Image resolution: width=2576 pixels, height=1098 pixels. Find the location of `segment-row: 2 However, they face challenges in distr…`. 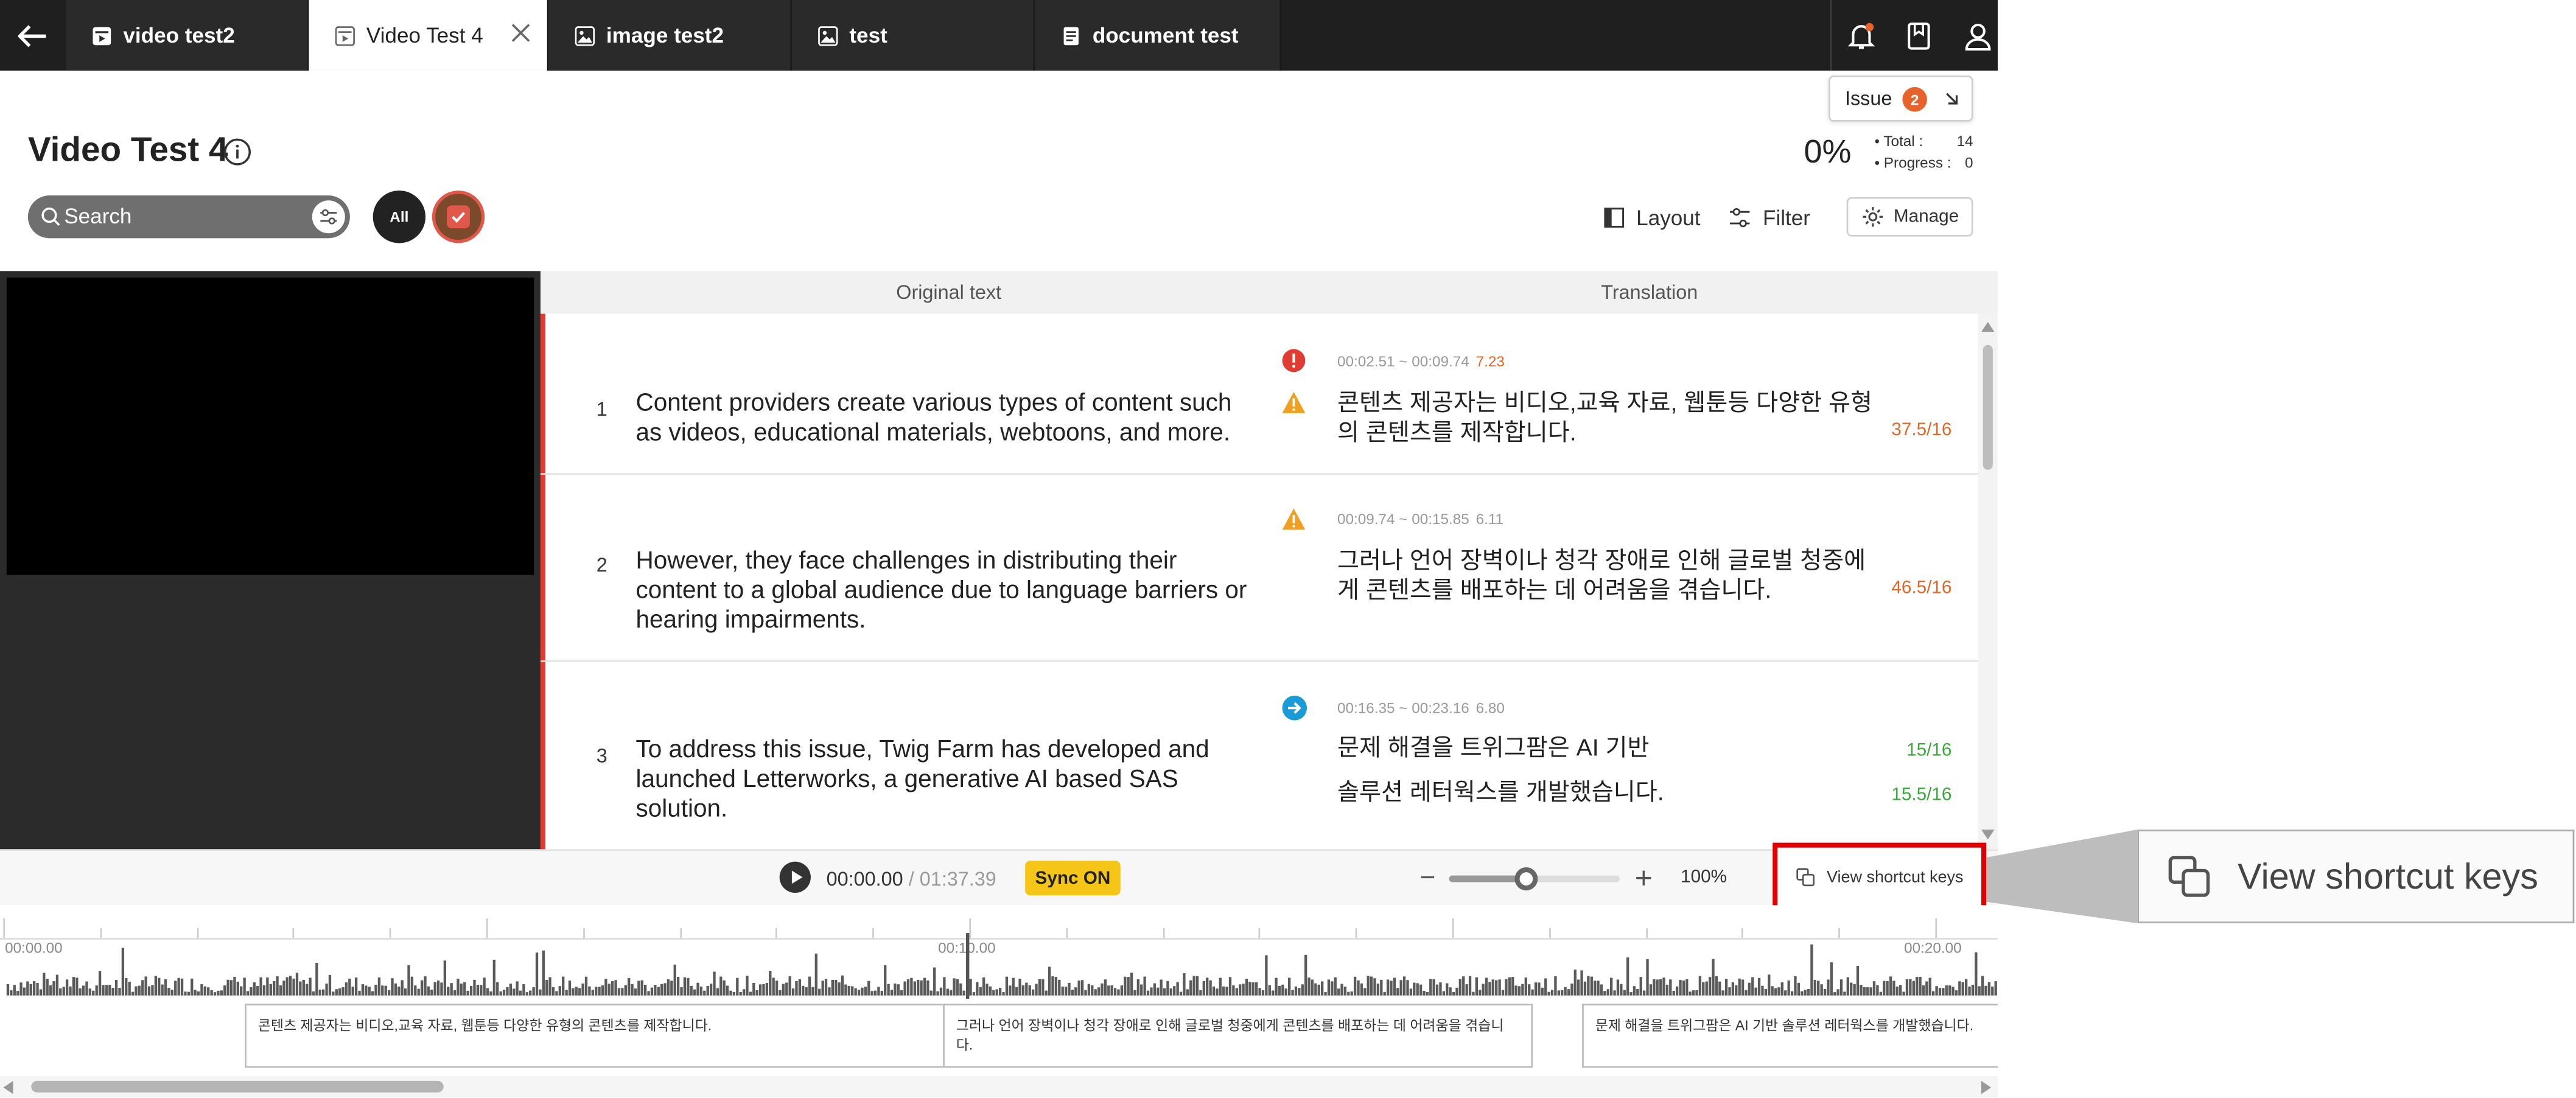

segment-row: 2 However, they face challenges in distr… is located at coordinates (1259, 568).